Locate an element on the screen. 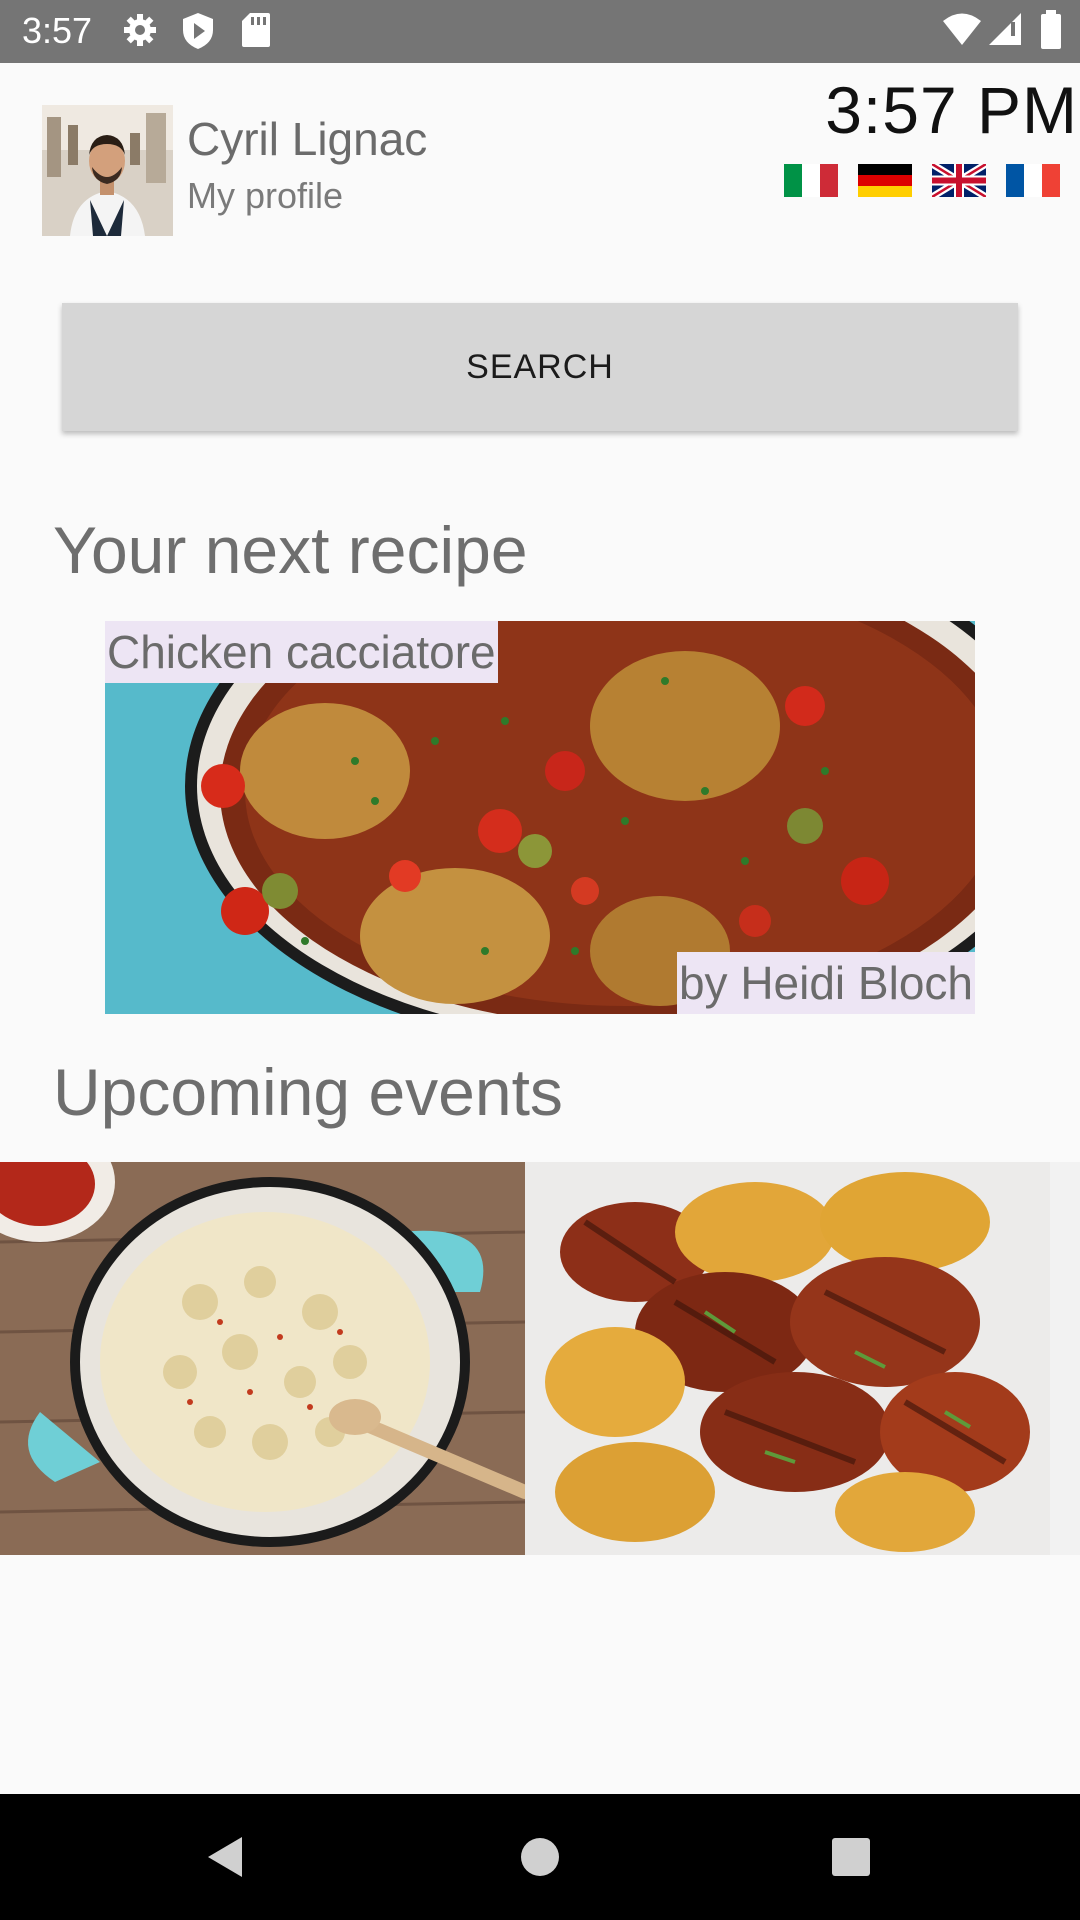  profile-avatar is located at coordinates (107, 170).